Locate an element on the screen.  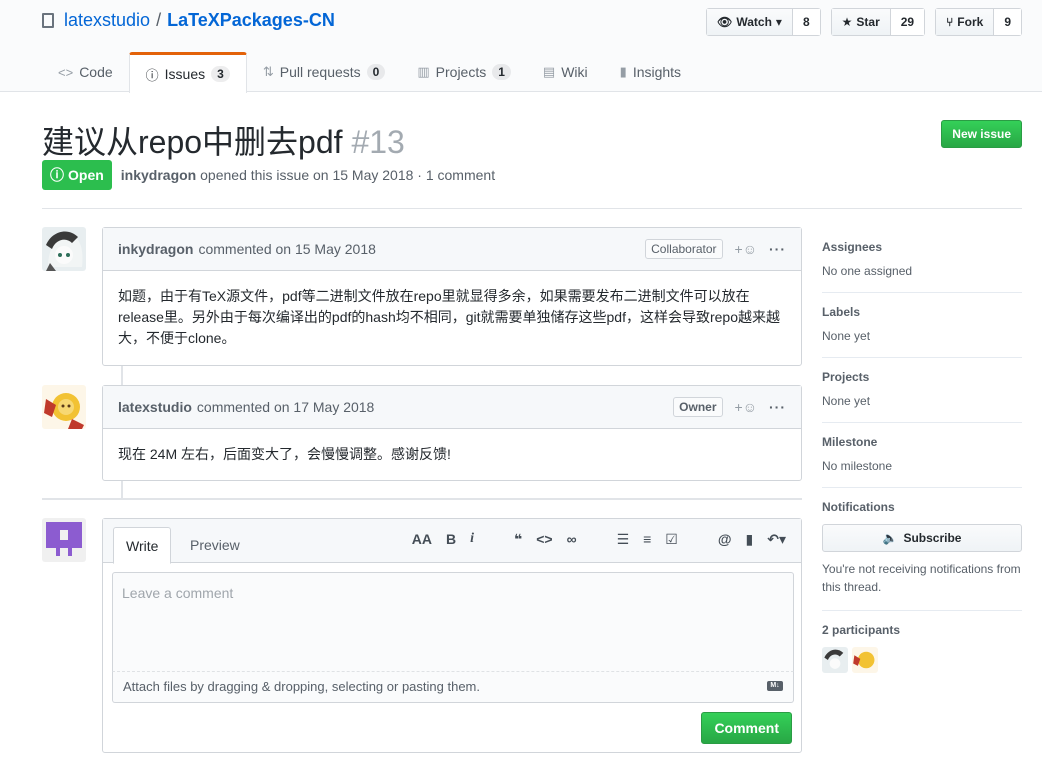
reply-icon: ↶▾ is located at coordinates (776, 539).